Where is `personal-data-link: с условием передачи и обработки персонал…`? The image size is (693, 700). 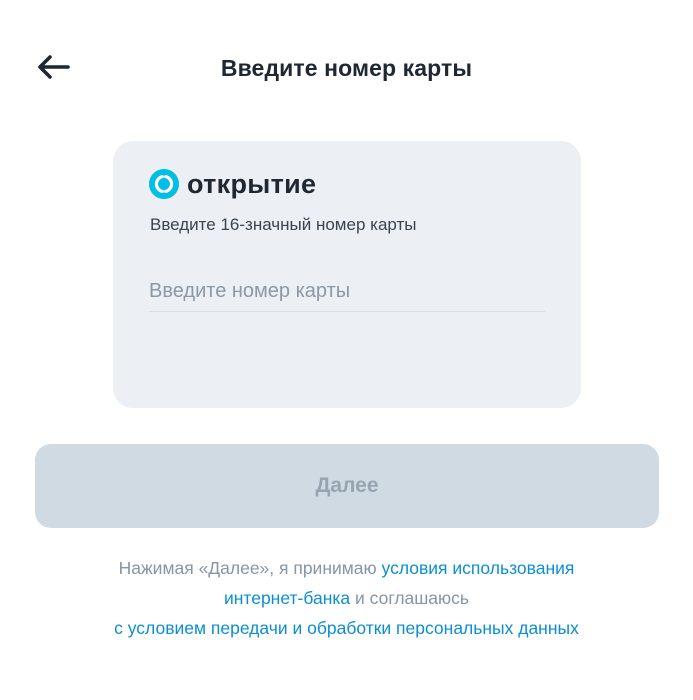 personal-data-link: с условием передачи и обработки персонал… is located at coordinates (346, 628).